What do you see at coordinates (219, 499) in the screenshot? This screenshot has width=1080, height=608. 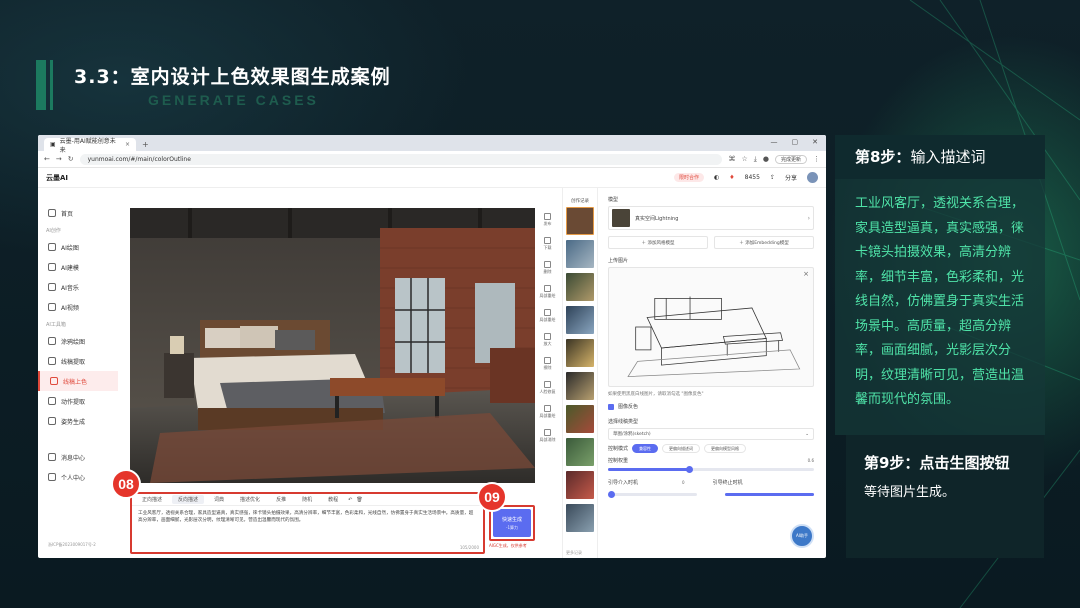 I see `tab-dictionary: 词典` at bounding box center [219, 499].